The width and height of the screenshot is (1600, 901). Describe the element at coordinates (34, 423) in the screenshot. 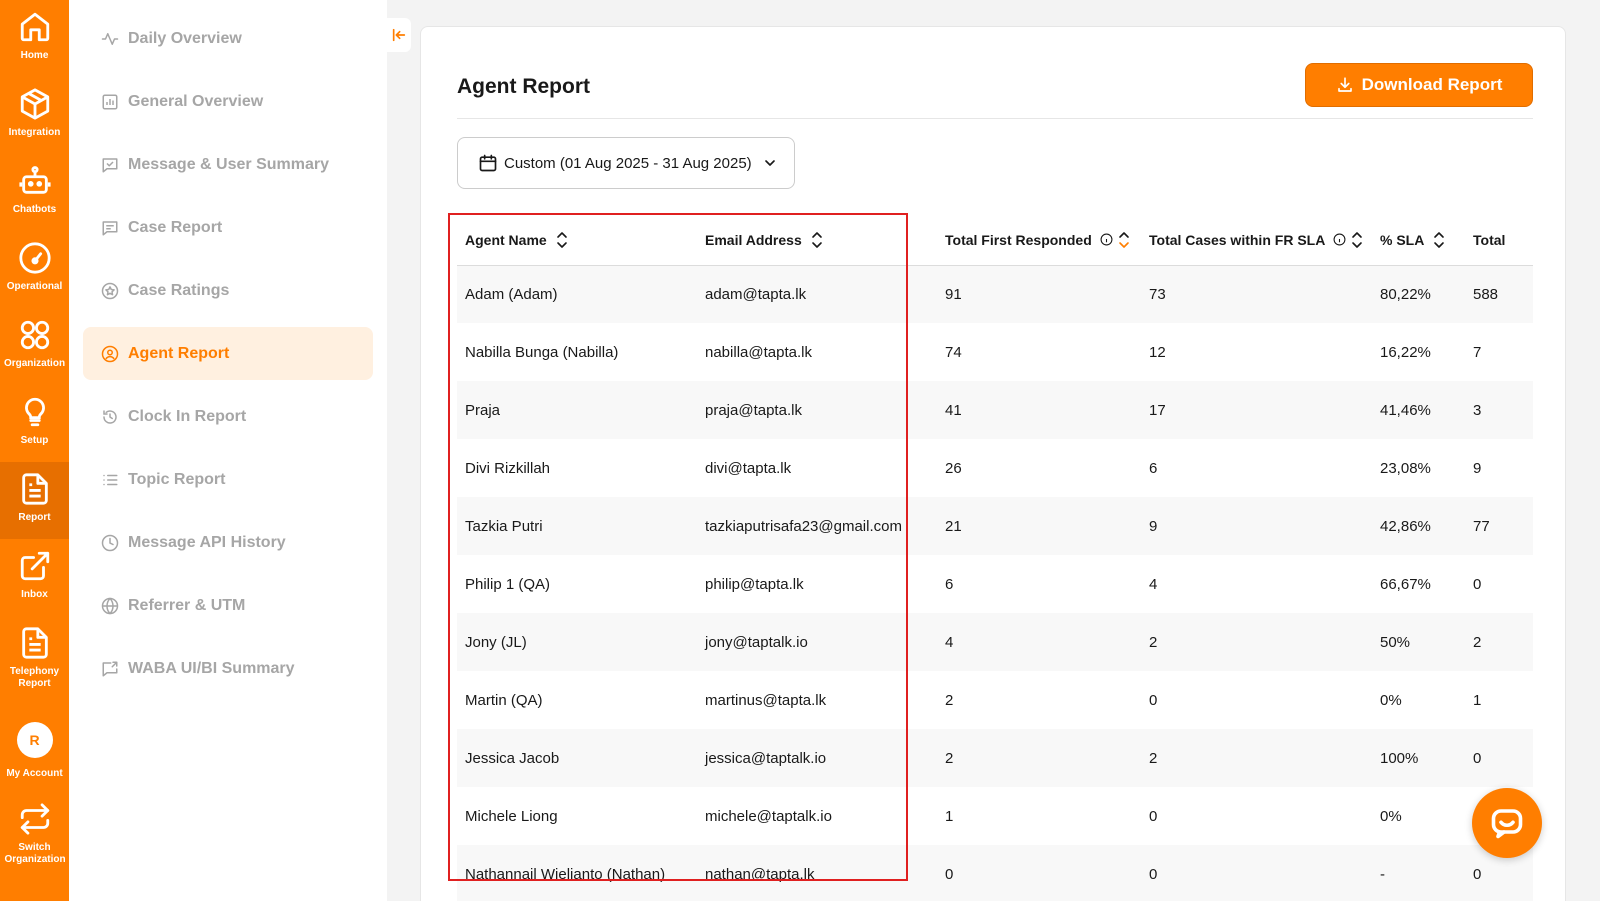

I see `rail-item-setup: Setup` at that location.